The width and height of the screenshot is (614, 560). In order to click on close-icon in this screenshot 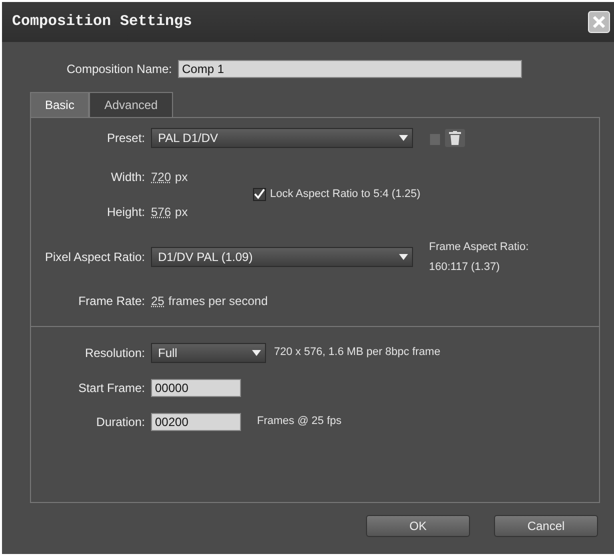, I will do `click(599, 22)`.